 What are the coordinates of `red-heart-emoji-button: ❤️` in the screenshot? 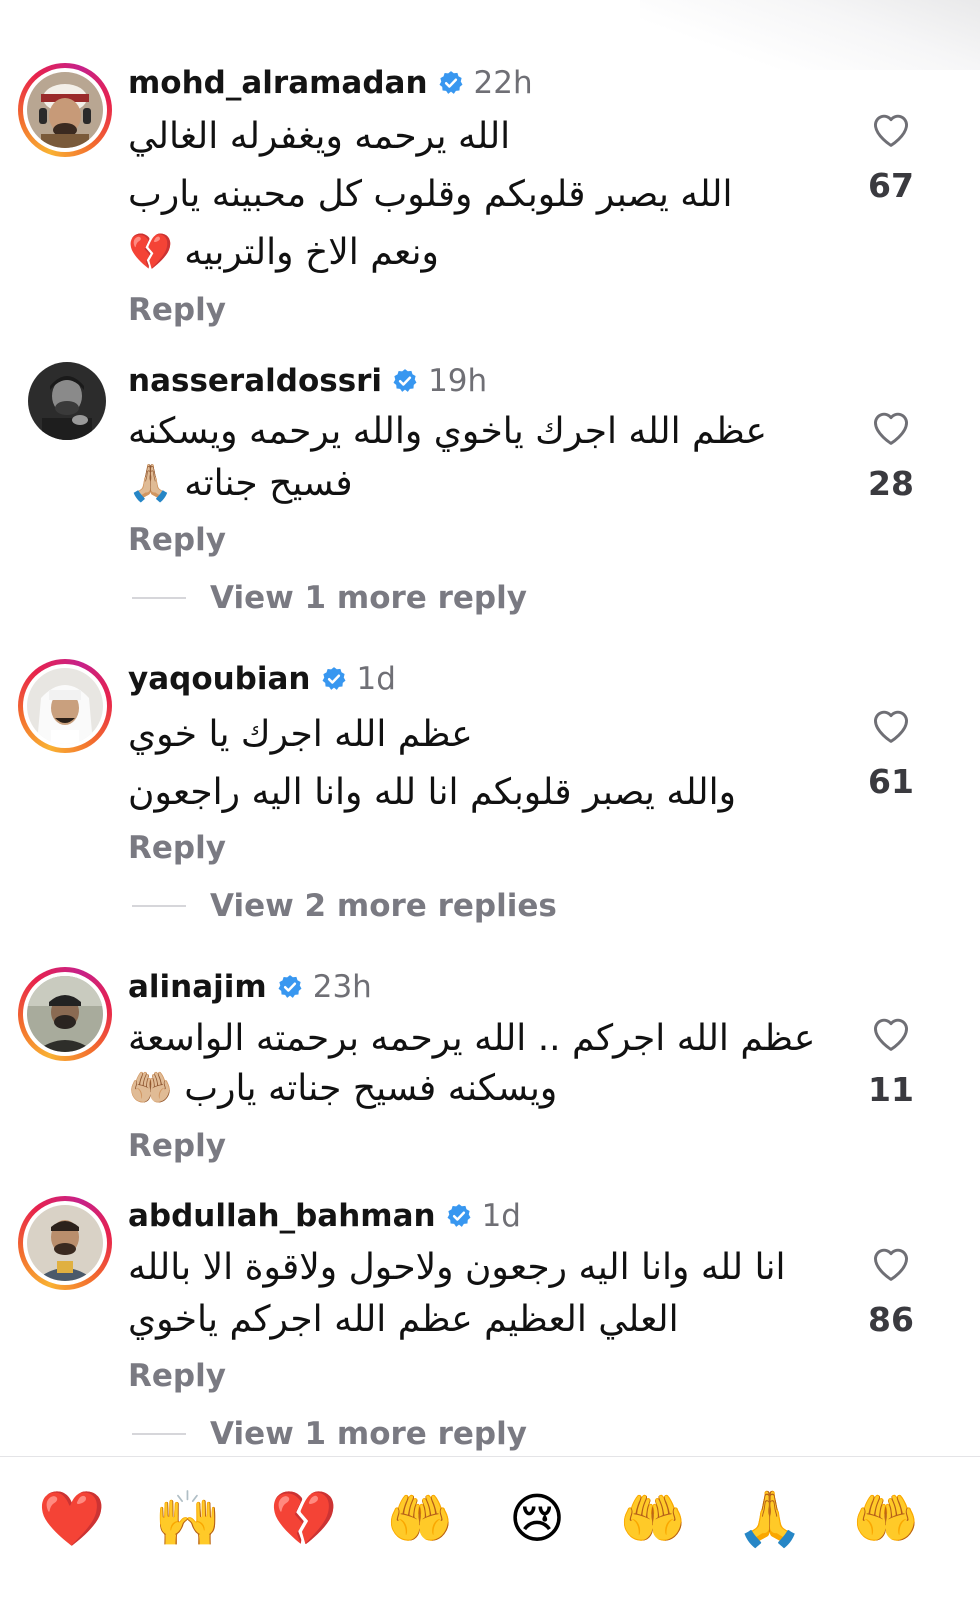 It's located at (72, 1519).